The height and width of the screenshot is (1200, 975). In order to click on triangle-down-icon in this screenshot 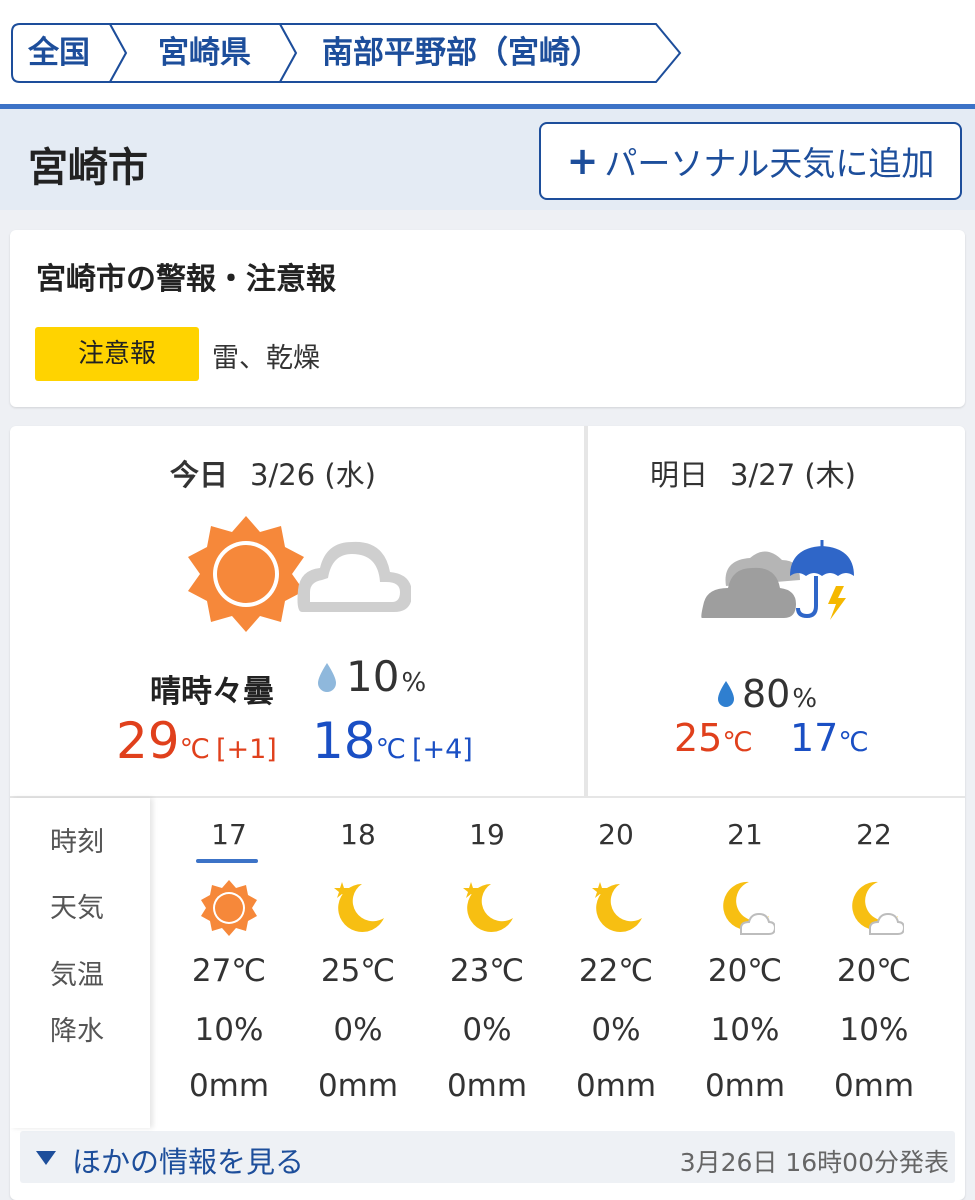, I will do `click(46, 1158)`.